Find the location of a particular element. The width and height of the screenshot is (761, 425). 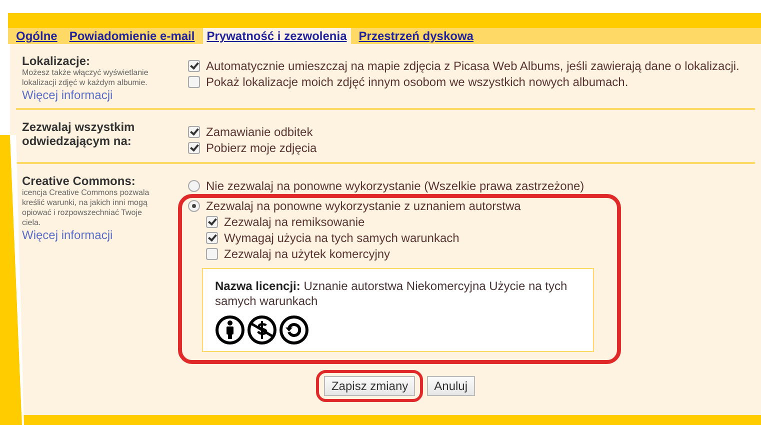

description-text: kreślić warunki, na jakich inni mogą is located at coordinates (85, 203).